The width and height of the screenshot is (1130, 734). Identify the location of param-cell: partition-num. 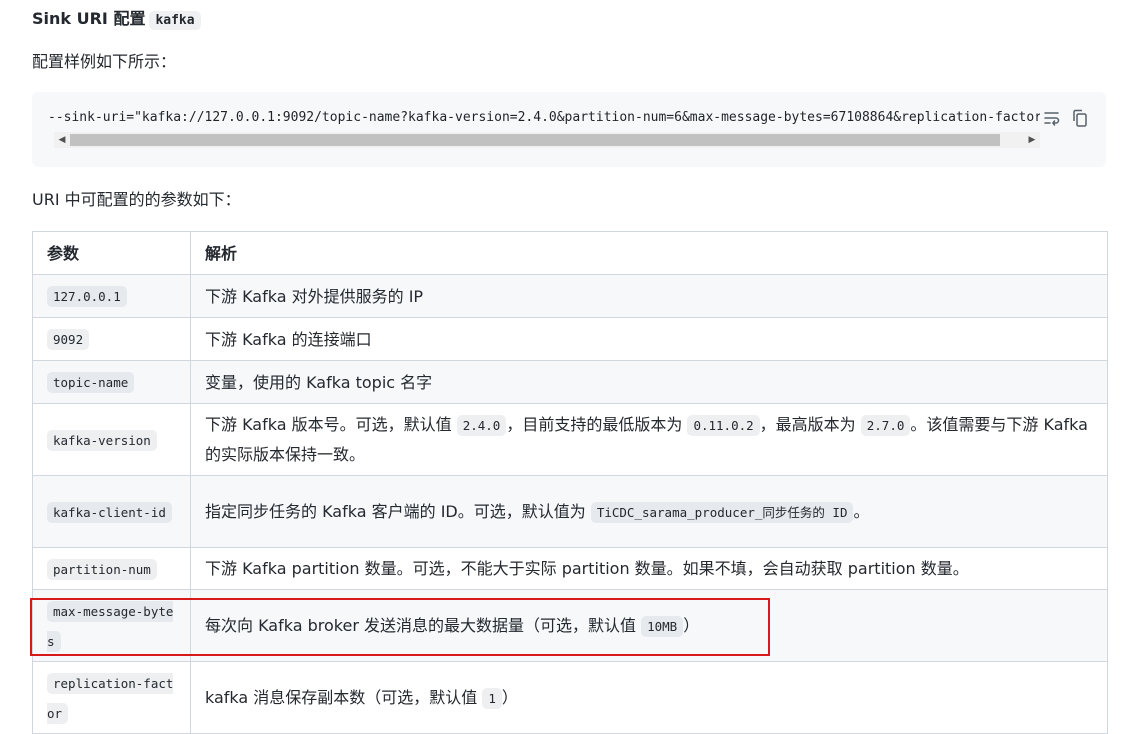
(111, 568).